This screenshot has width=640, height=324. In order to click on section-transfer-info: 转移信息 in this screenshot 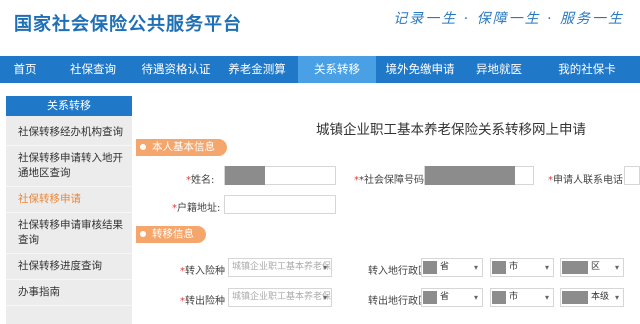, I will do `click(171, 234)`.